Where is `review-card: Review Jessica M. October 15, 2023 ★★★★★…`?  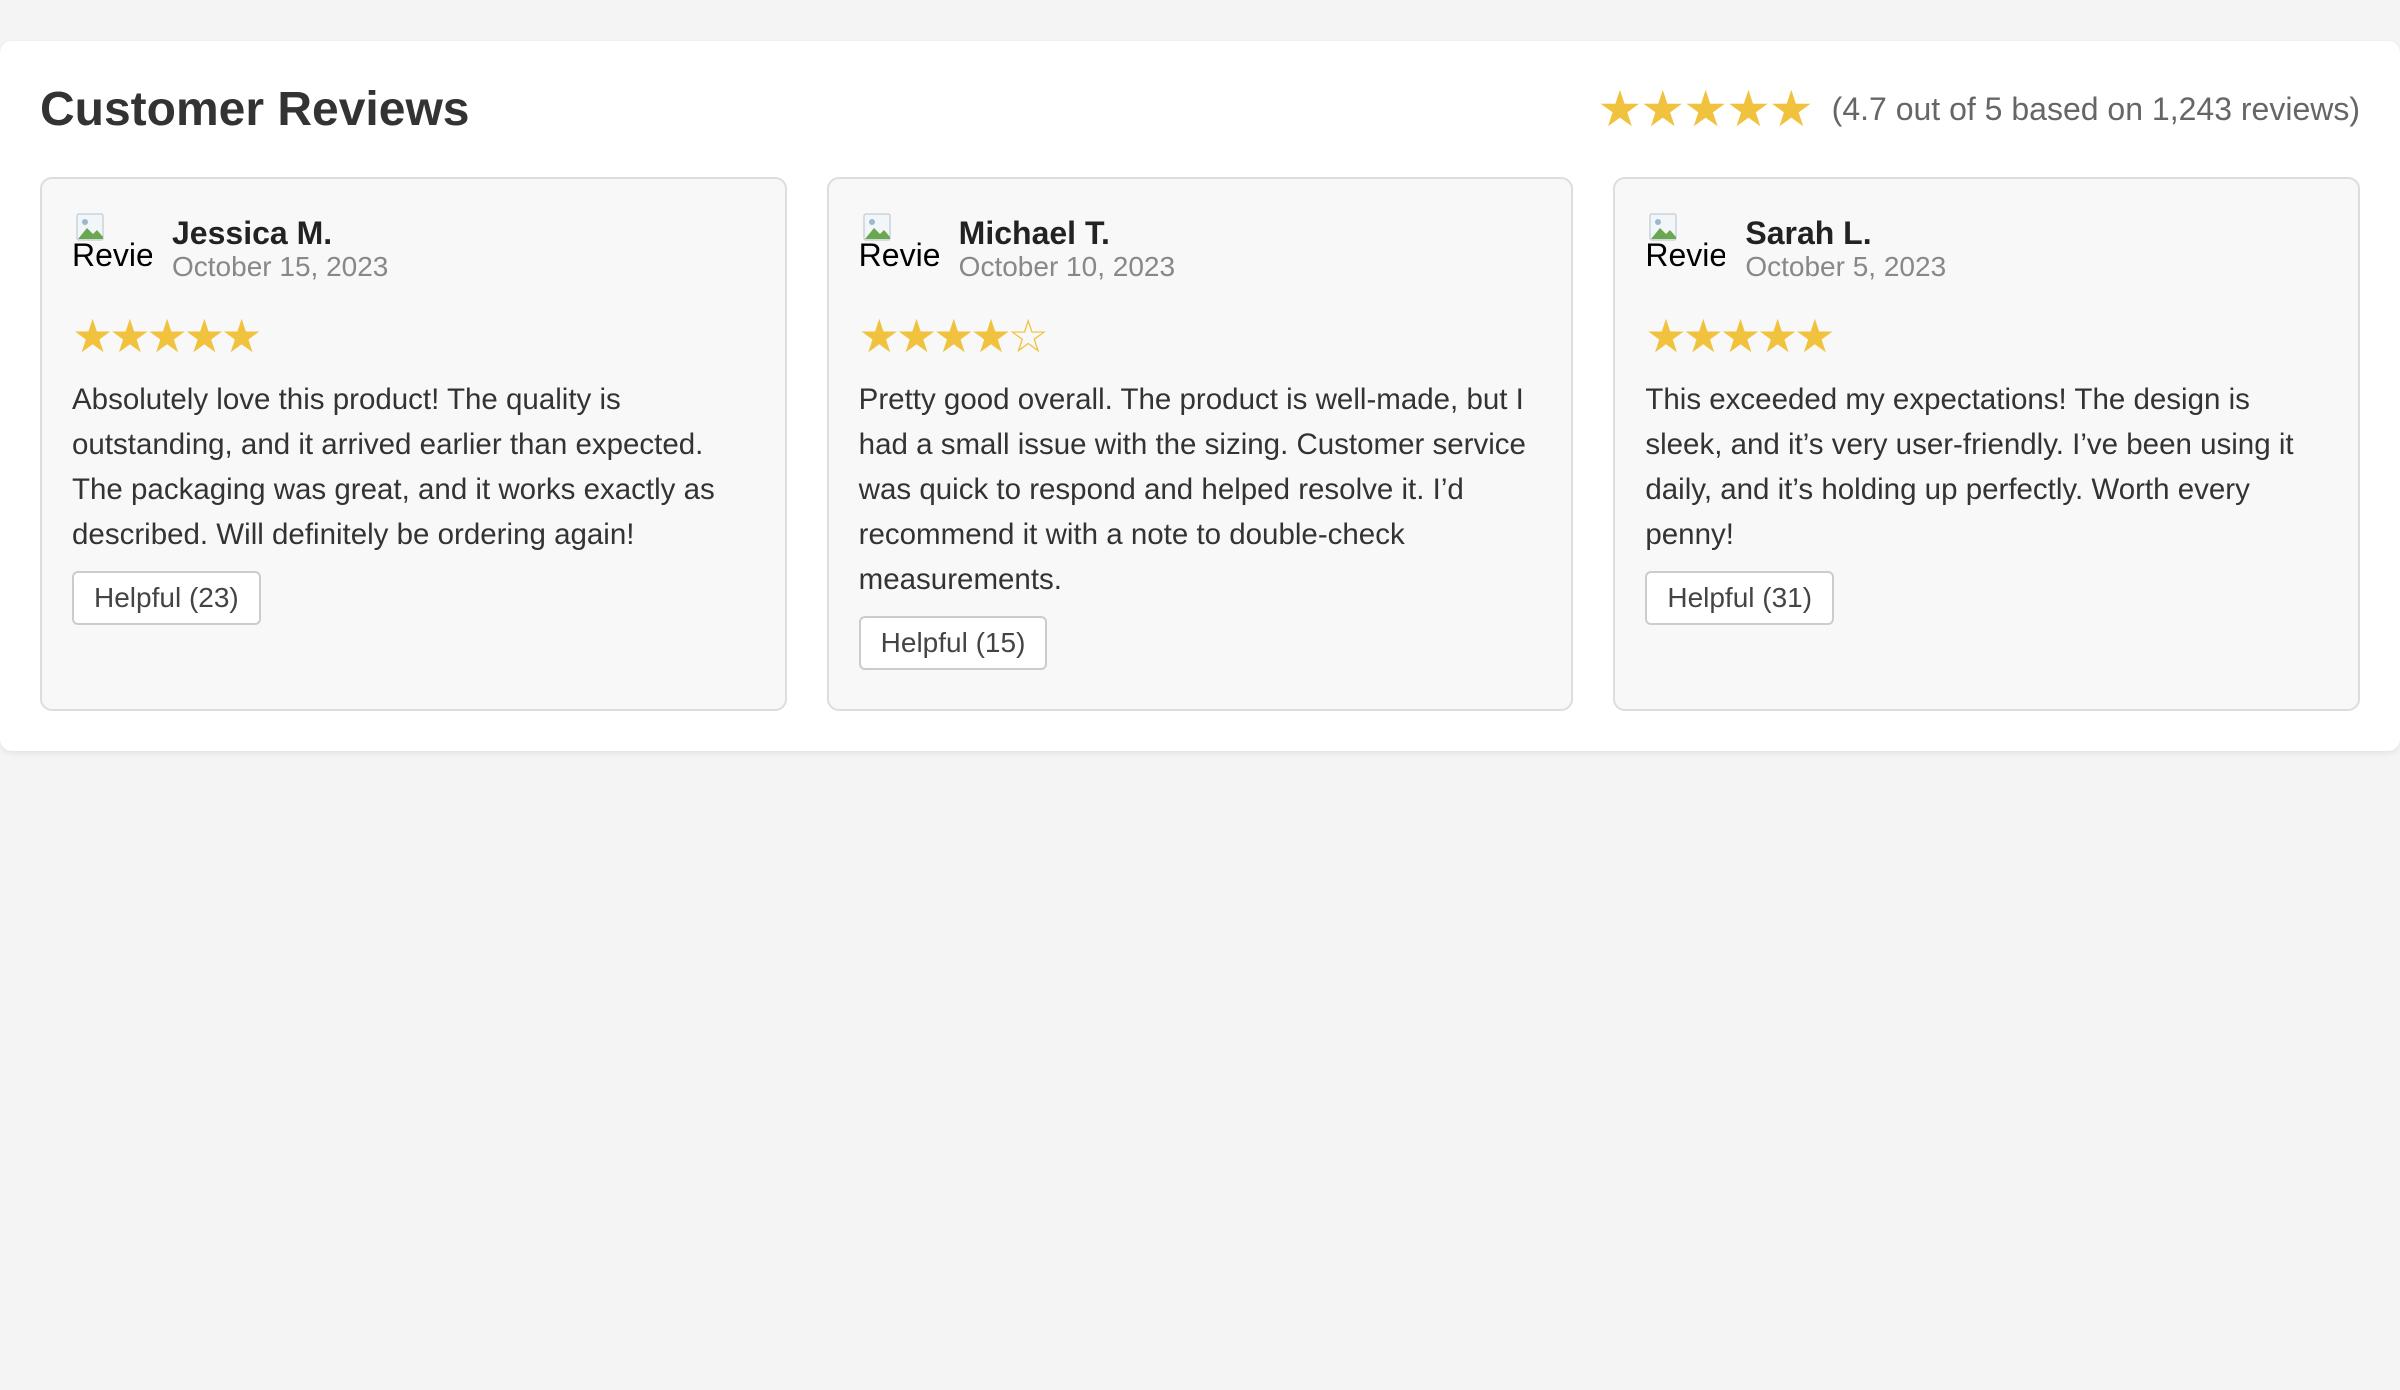
review-card: Review Jessica M. October 15, 2023 ★★★★★… is located at coordinates (413, 444).